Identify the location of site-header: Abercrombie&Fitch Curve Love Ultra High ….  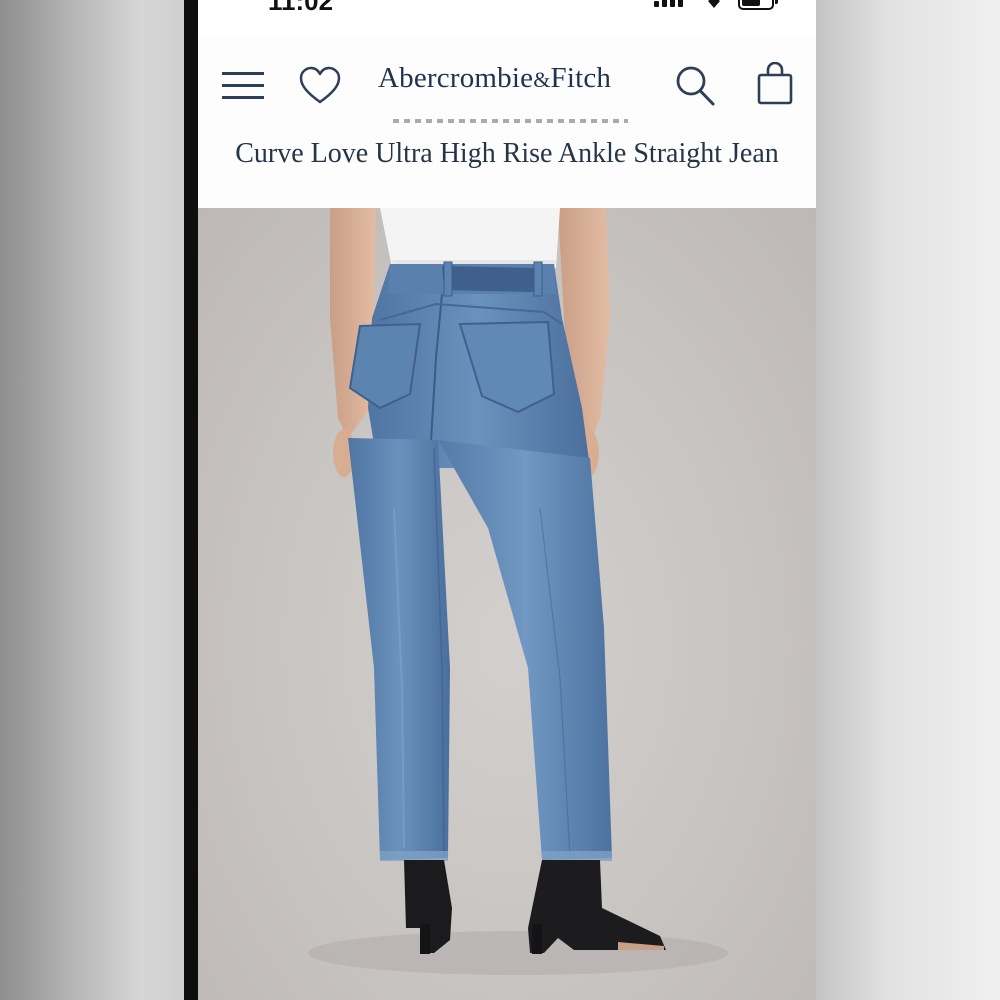
(507, 122).